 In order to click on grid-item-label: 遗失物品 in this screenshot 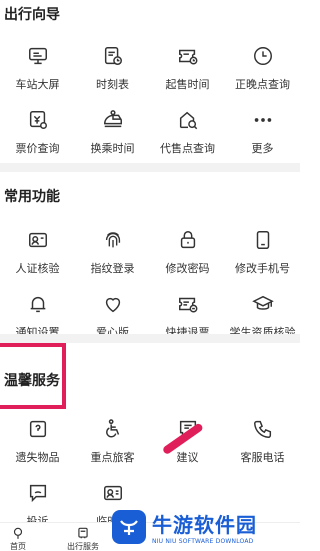, I will do `click(37, 457)`.